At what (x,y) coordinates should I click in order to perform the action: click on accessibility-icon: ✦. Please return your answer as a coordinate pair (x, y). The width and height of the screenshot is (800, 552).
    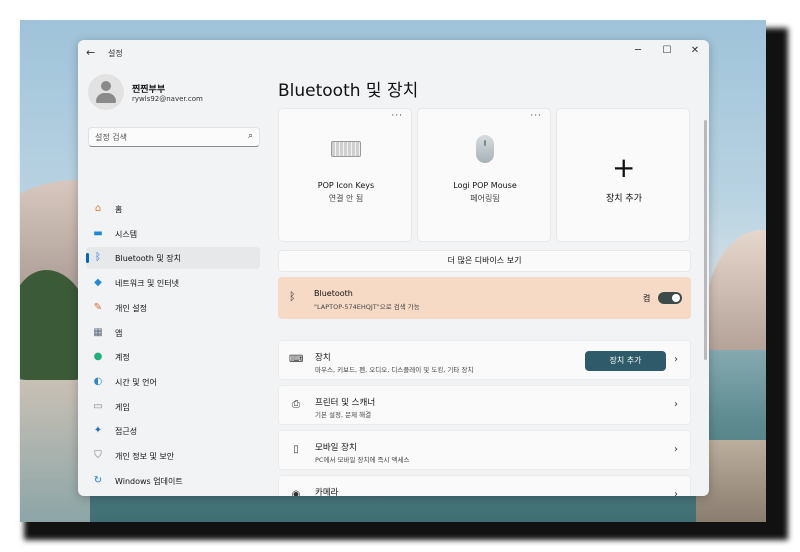
    Looking at the image, I should click on (98, 431).